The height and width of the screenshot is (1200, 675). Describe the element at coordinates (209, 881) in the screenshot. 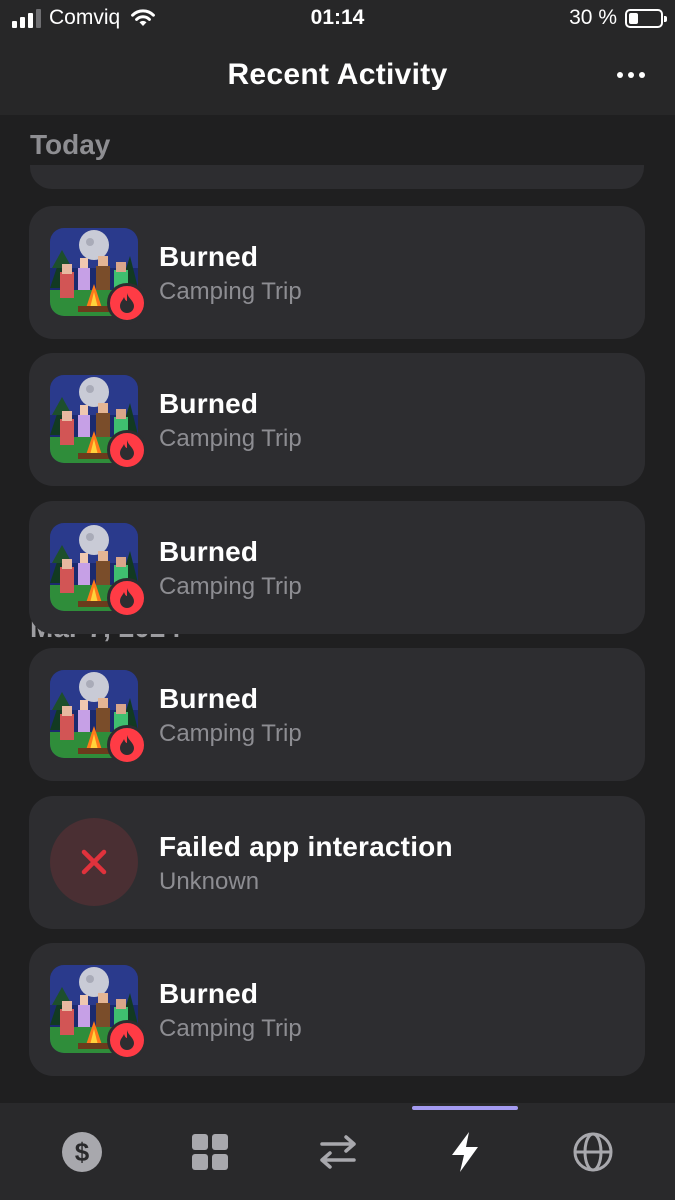

I see `activity-subtitle: Unknown` at that location.